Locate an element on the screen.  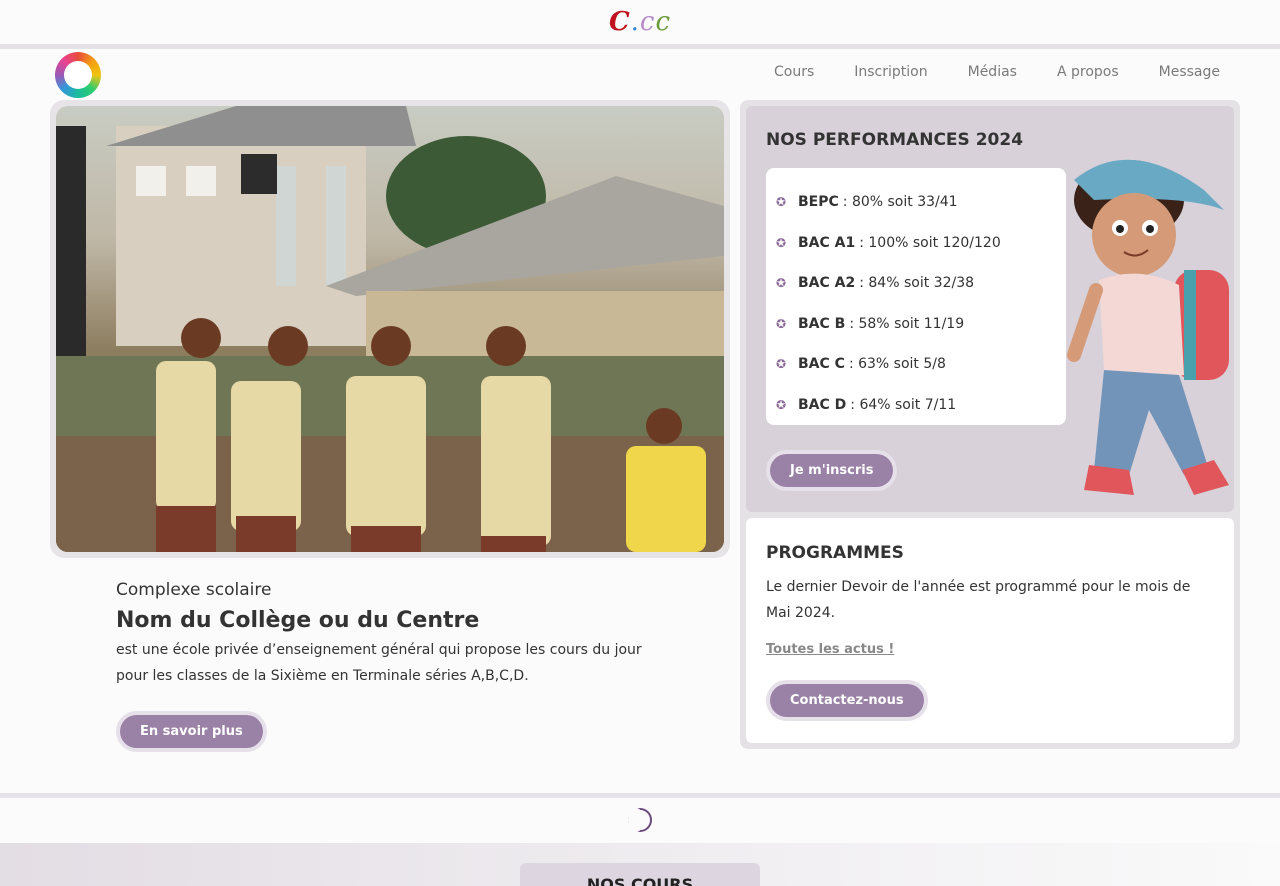
nav-a-propos: A propos is located at coordinates (1088, 72).